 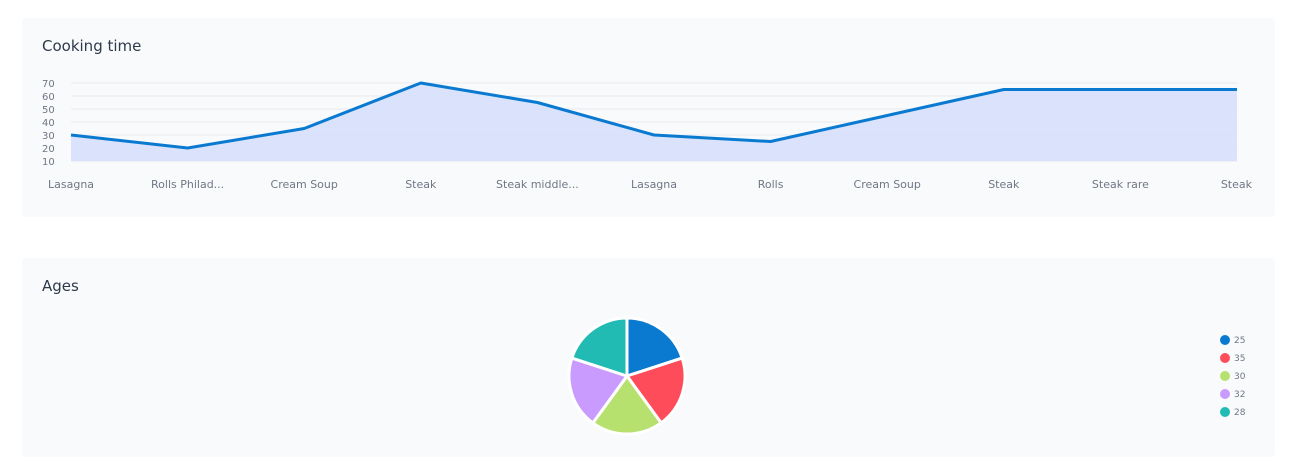 What do you see at coordinates (48, 149) in the screenshot?
I see `y-tick-label: 20` at bounding box center [48, 149].